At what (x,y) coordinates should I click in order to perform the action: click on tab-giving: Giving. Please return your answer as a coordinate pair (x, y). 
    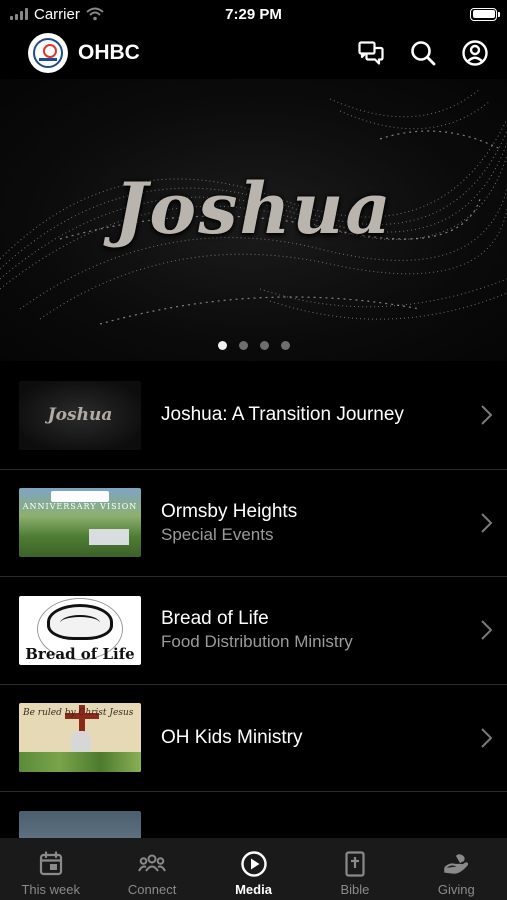
    Looking at the image, I should click on (456, 869).